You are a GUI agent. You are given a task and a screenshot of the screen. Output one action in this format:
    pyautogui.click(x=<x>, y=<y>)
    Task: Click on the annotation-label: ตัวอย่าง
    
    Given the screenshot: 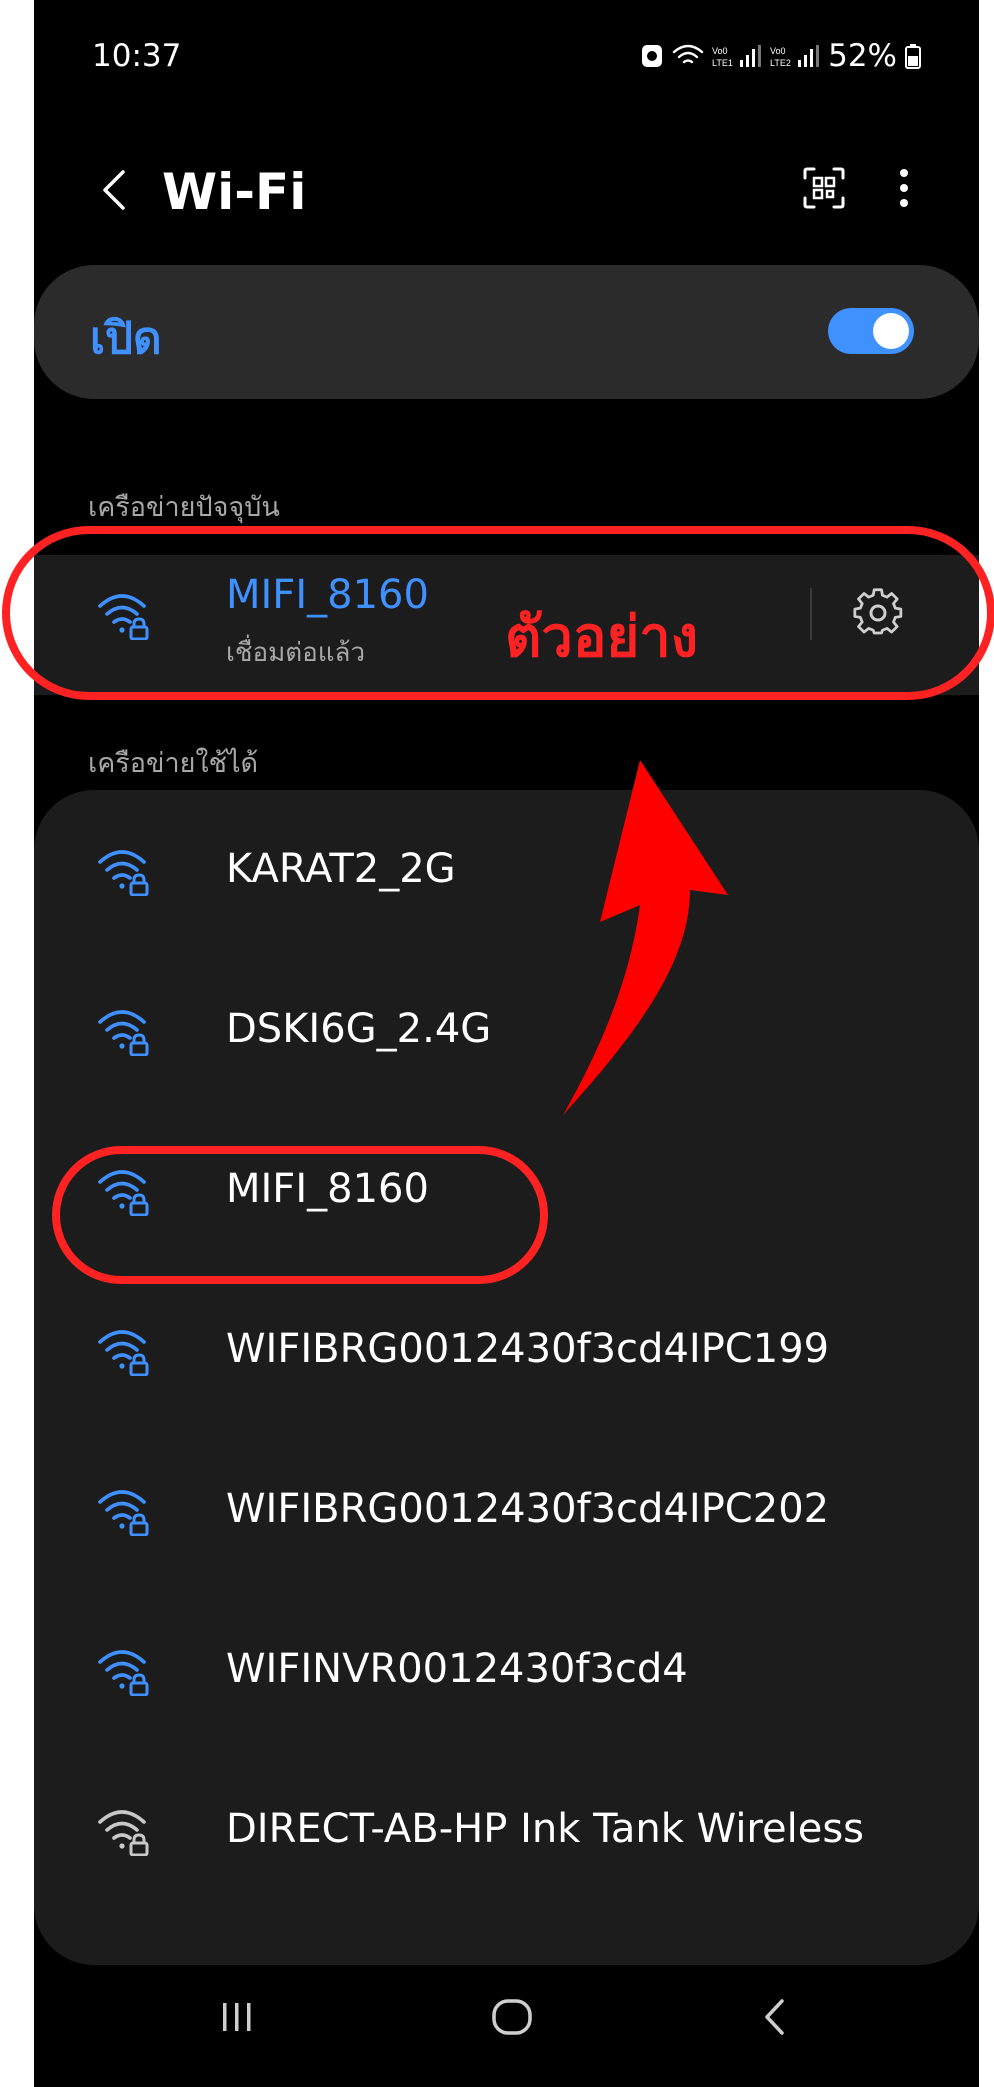 What is the action you would take?
    pyautogui.click(x=602, y=637)
    